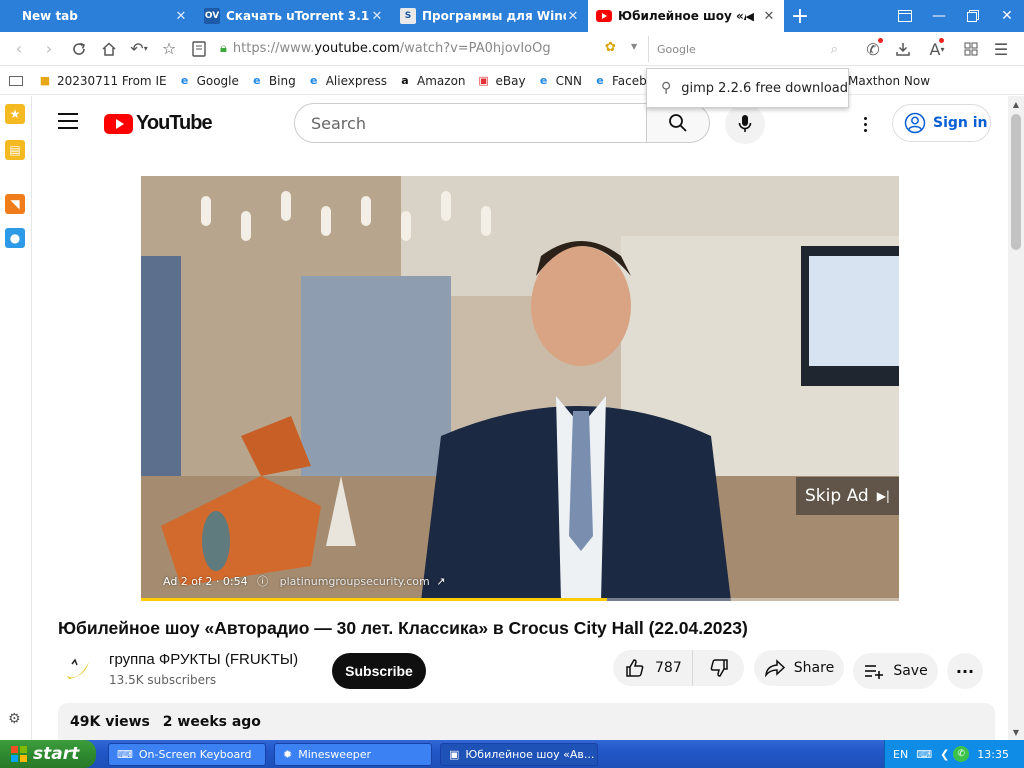 Image resolution: width=1024 pixels, height=768 pixels. What do you see at coordinates (1001, 49) in the screenshot?
I see `menu-icon: ☰` at bounding box center [1001, 49].